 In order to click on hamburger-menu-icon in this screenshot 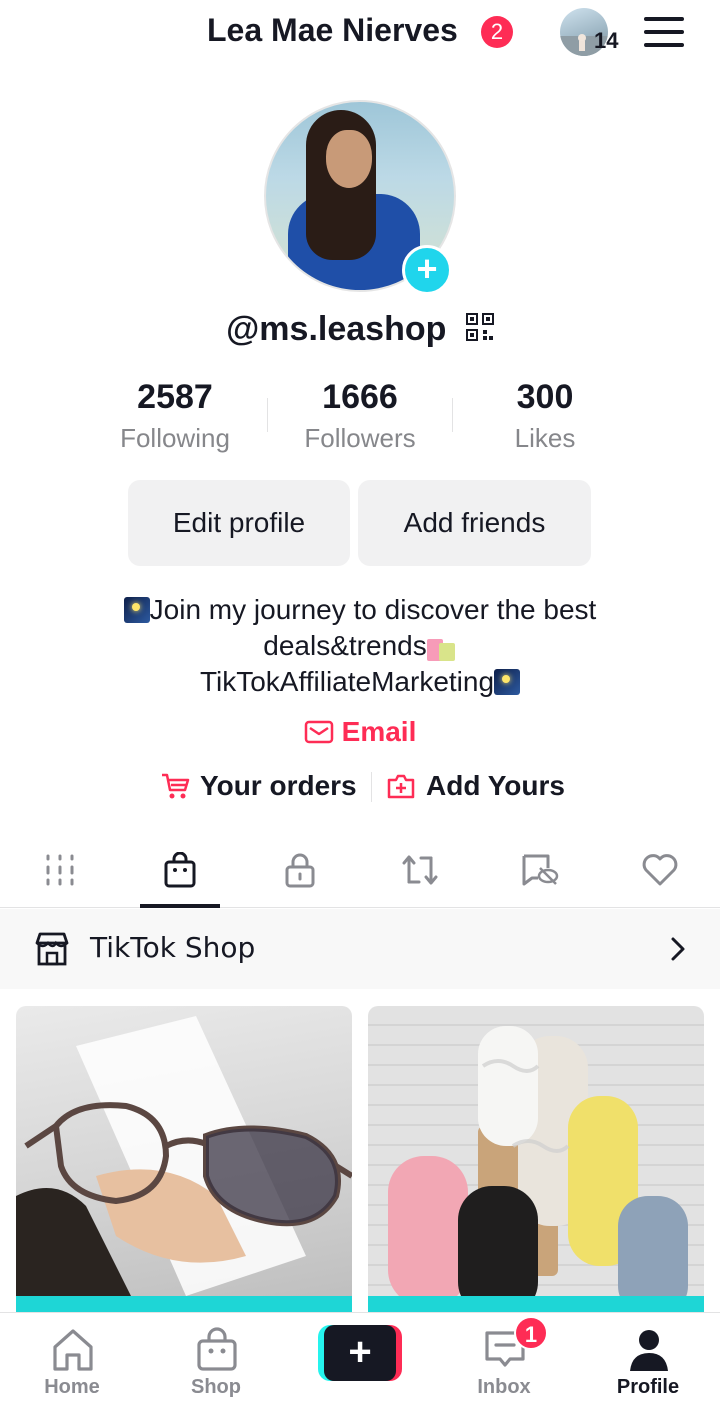, I will do `click(664, 32)`.